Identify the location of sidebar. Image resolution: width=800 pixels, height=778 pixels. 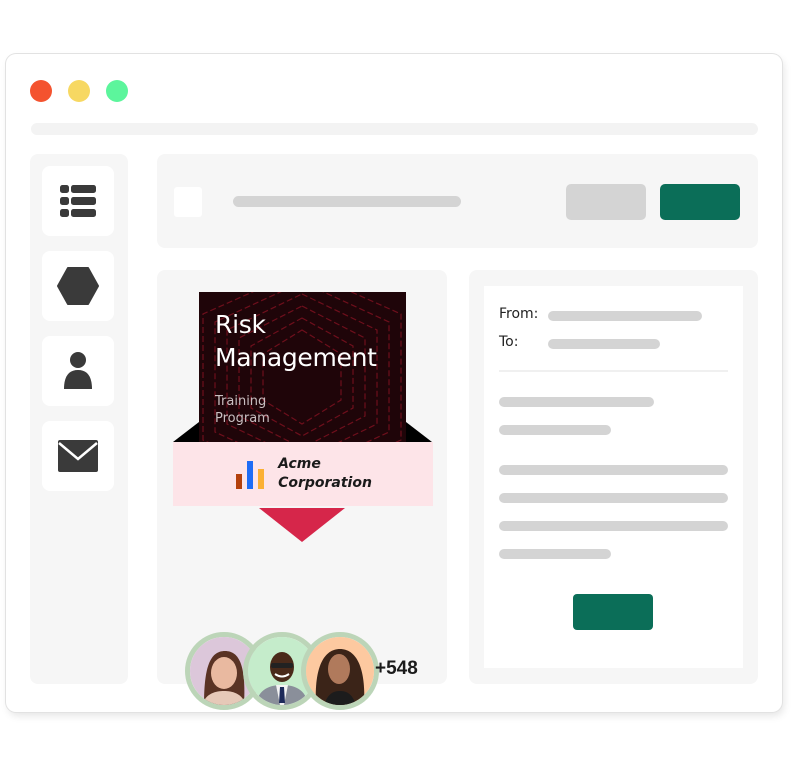
(79, 419).